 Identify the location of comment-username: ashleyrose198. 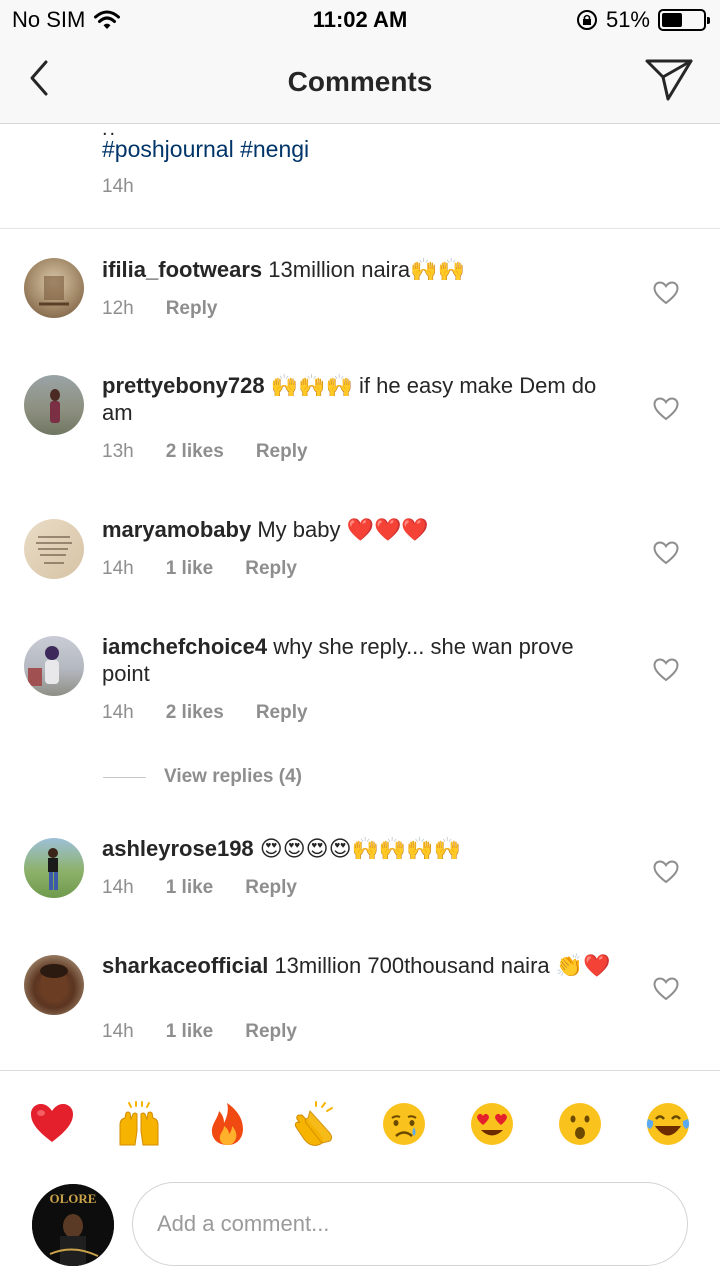
(178, 848).